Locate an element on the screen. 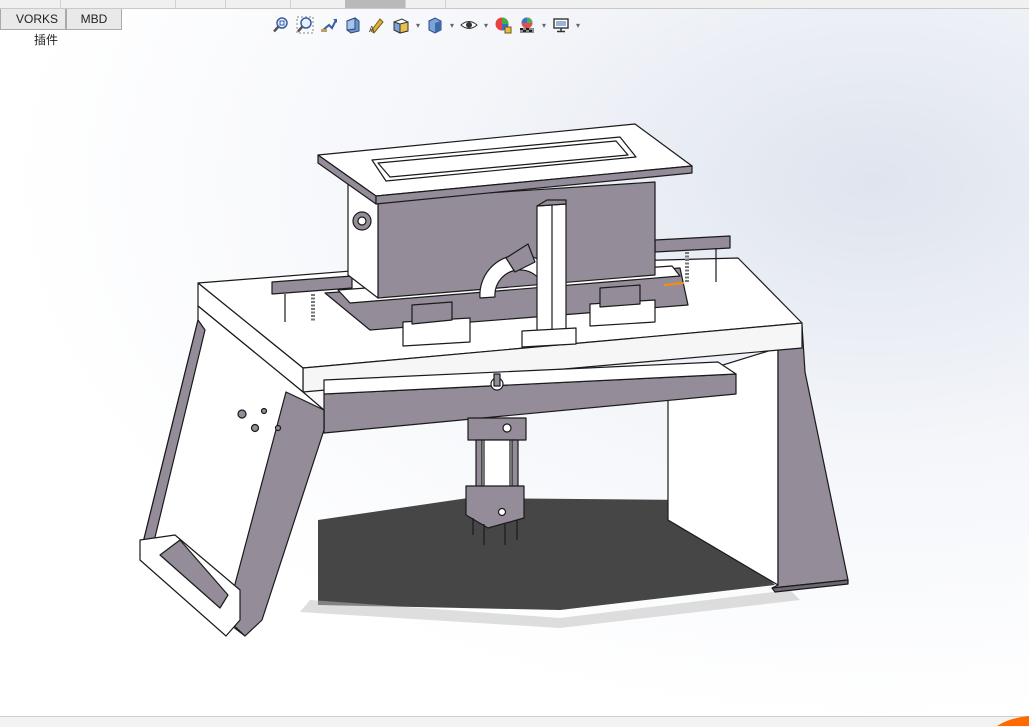  box-side-boss-inner is located at coordinates (362, 221).